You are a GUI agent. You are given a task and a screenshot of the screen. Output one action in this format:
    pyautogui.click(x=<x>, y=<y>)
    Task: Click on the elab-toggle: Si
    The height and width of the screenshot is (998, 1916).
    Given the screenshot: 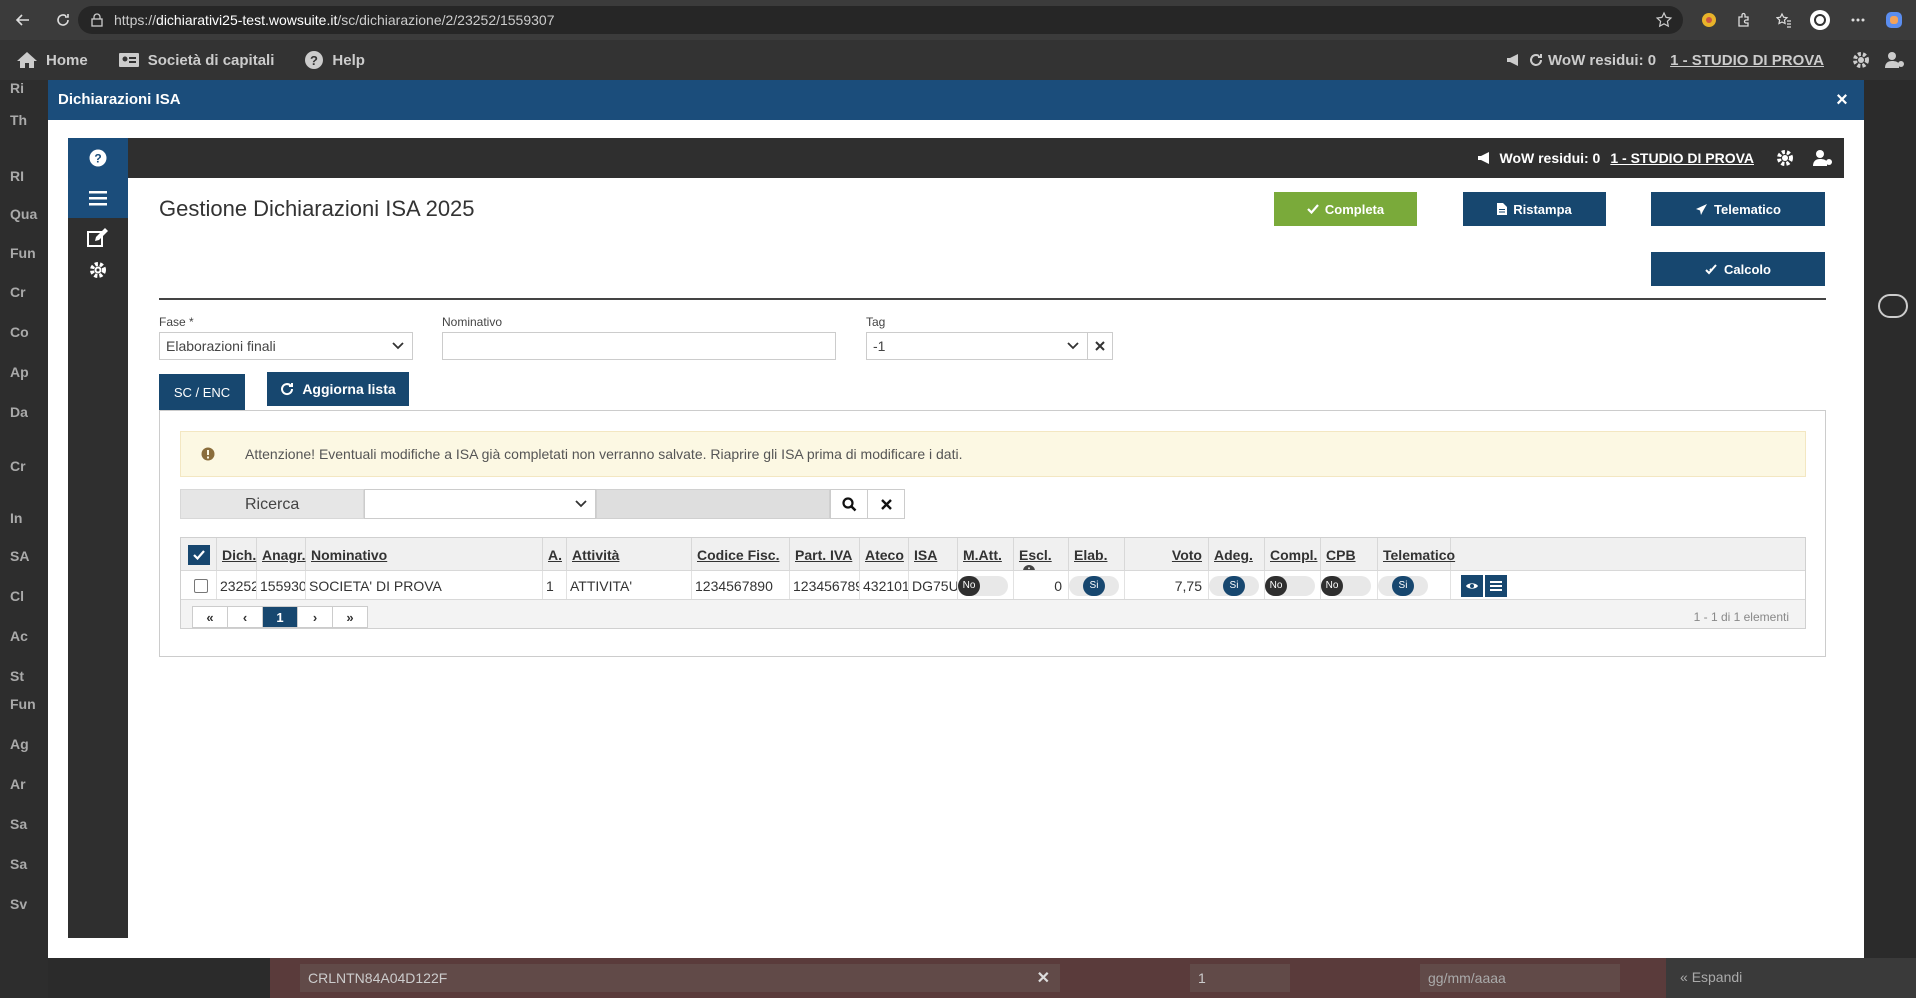 What is the action you would take?
    pyautogui.click(x=1094, y=586)
    